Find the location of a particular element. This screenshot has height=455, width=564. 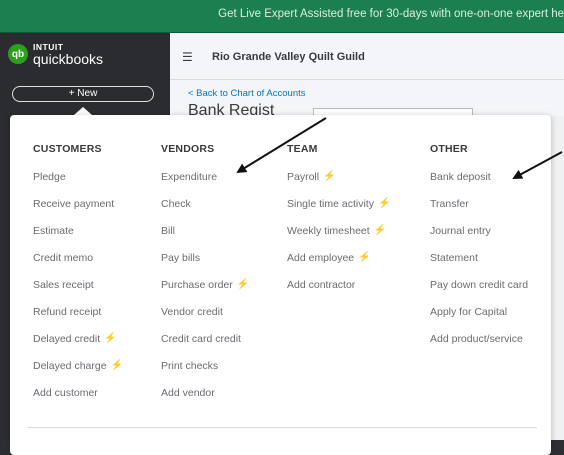

top-header: ☰ Rio Grande Valley Quilt Guild is located at coordinates (367, 56).